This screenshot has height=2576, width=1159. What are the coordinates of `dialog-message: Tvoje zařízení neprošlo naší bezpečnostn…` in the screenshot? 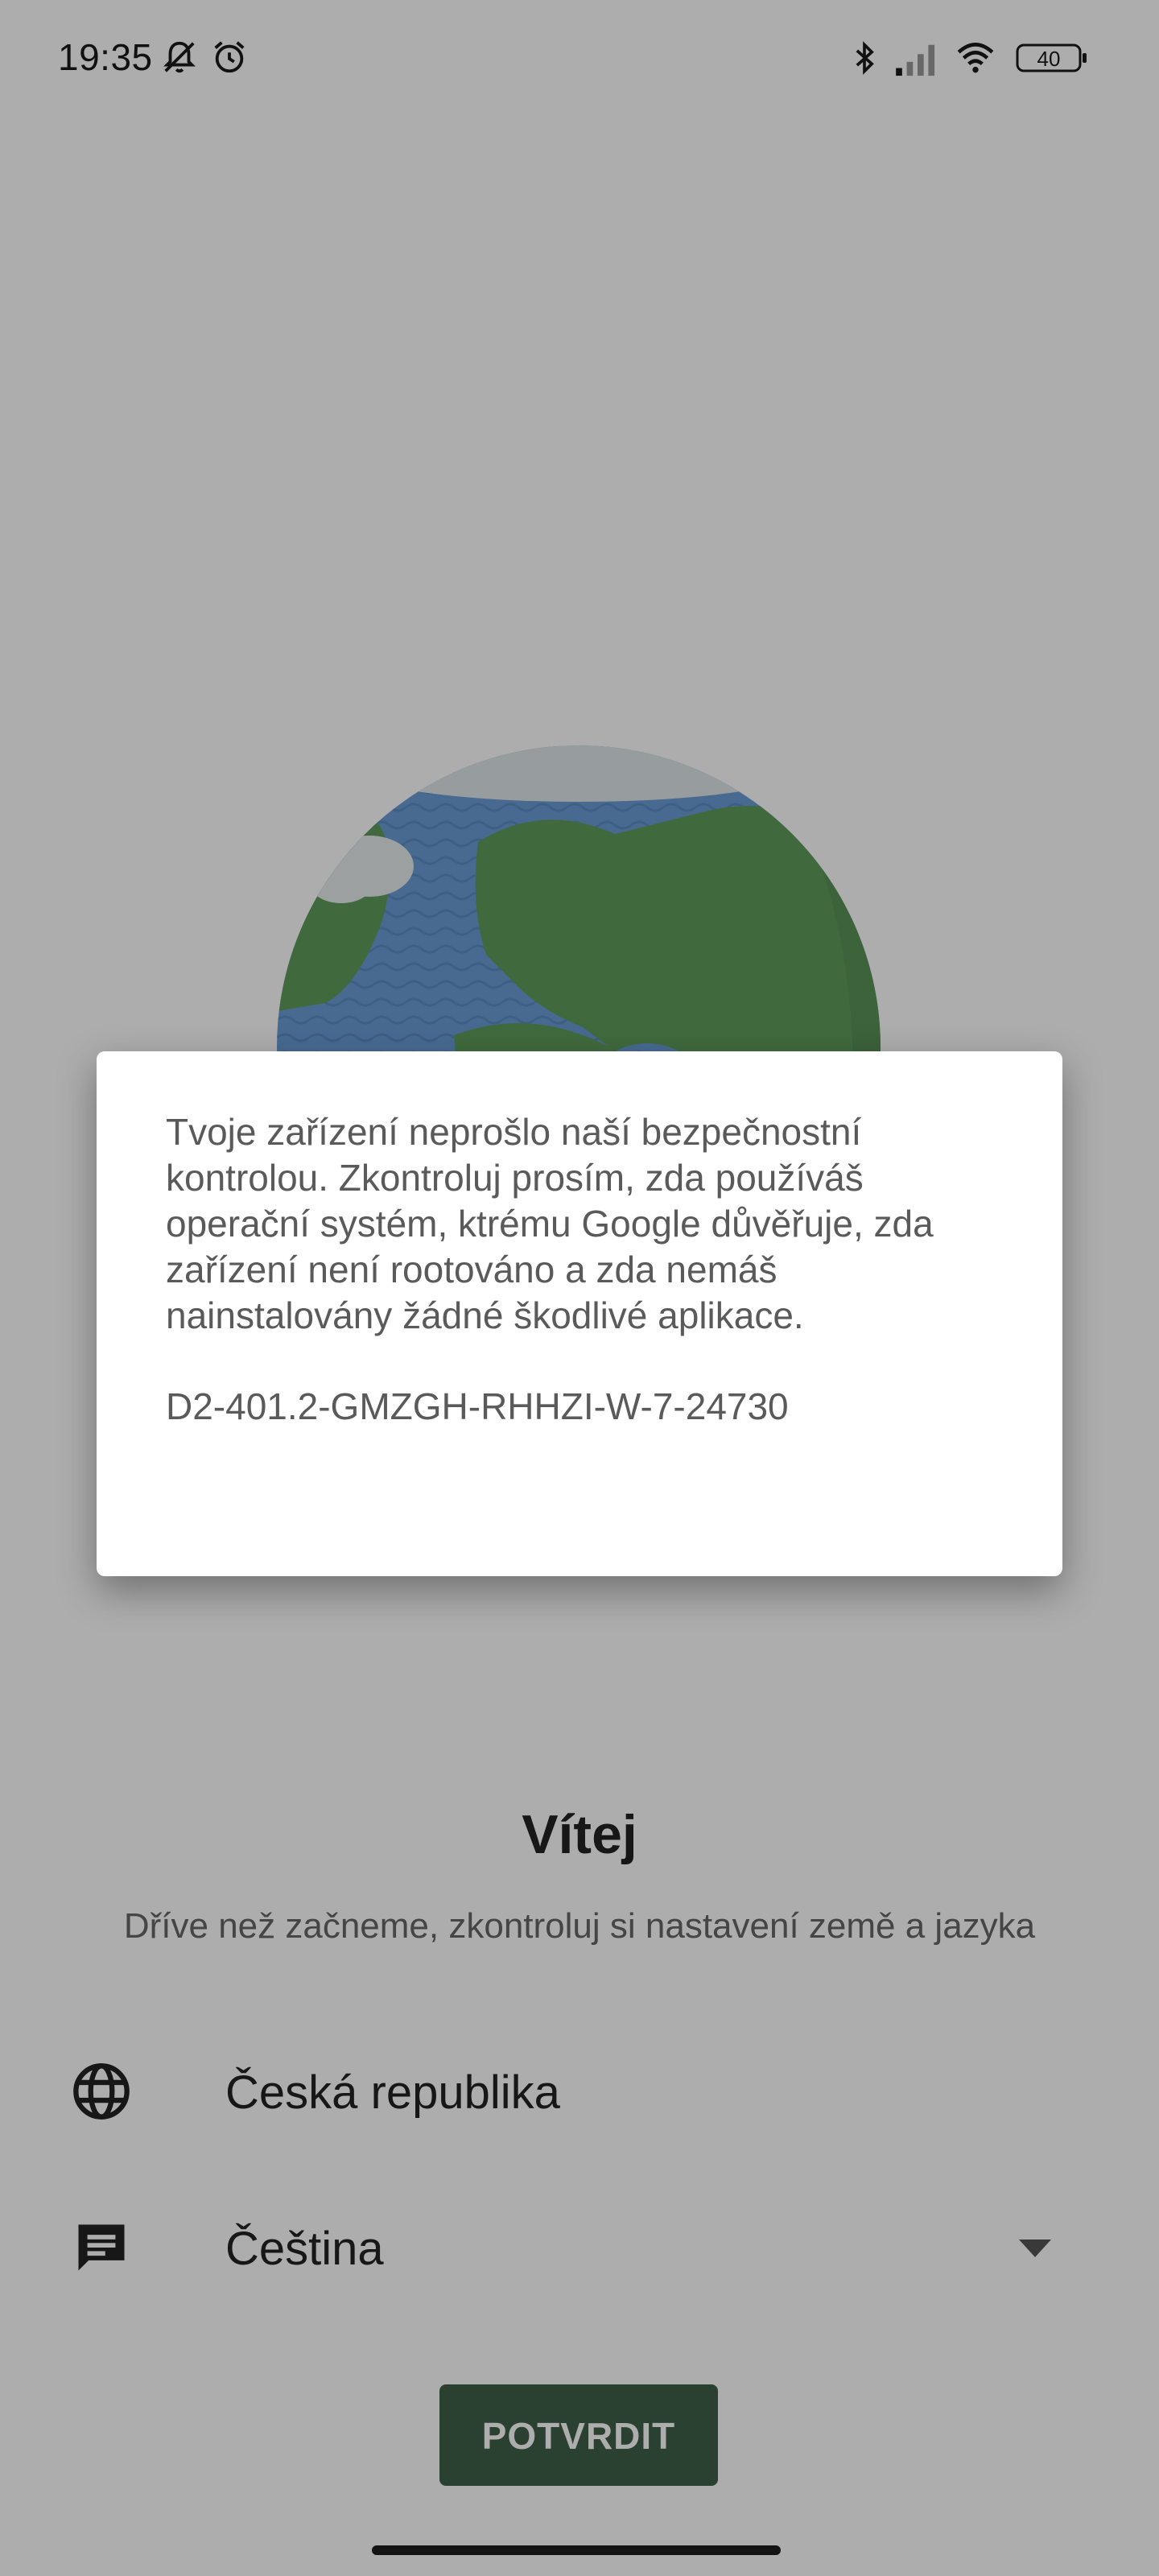 It's located at (550, 1223).